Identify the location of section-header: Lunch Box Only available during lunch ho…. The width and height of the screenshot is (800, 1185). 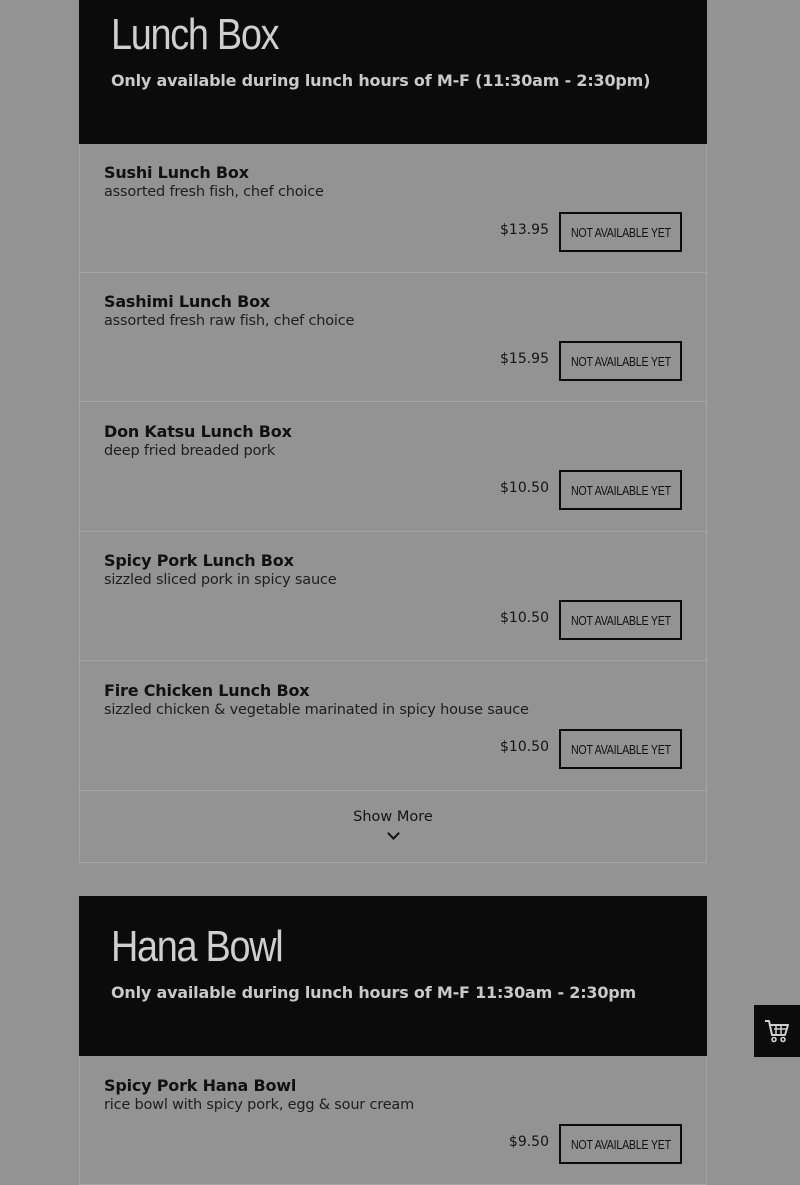
(393, 72).